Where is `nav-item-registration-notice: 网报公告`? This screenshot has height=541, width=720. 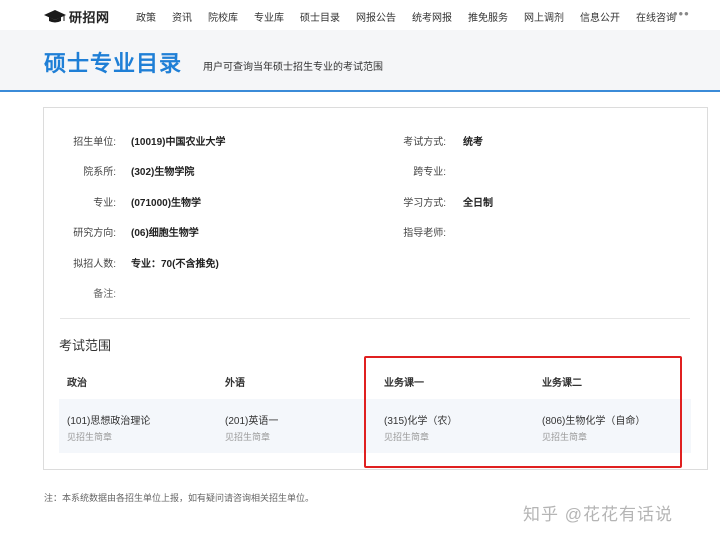 nav-item-registration-notice: 网报公告 is located at coordinates (376, 16).